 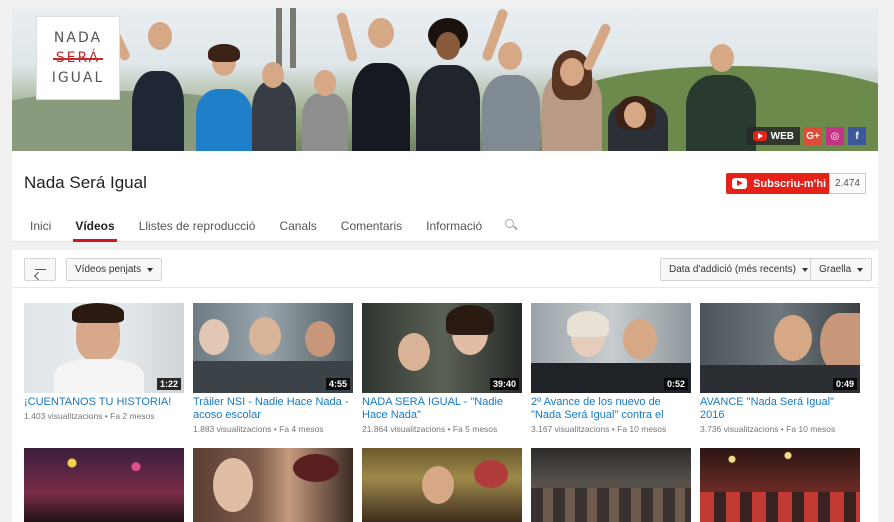 I want to click on tab-about: Informació, so click(x=454, y=226).